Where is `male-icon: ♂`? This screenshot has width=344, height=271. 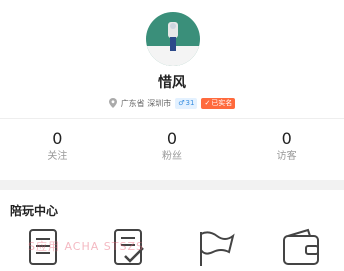
male-icon: ♂ is located at coordinates (181, 103).